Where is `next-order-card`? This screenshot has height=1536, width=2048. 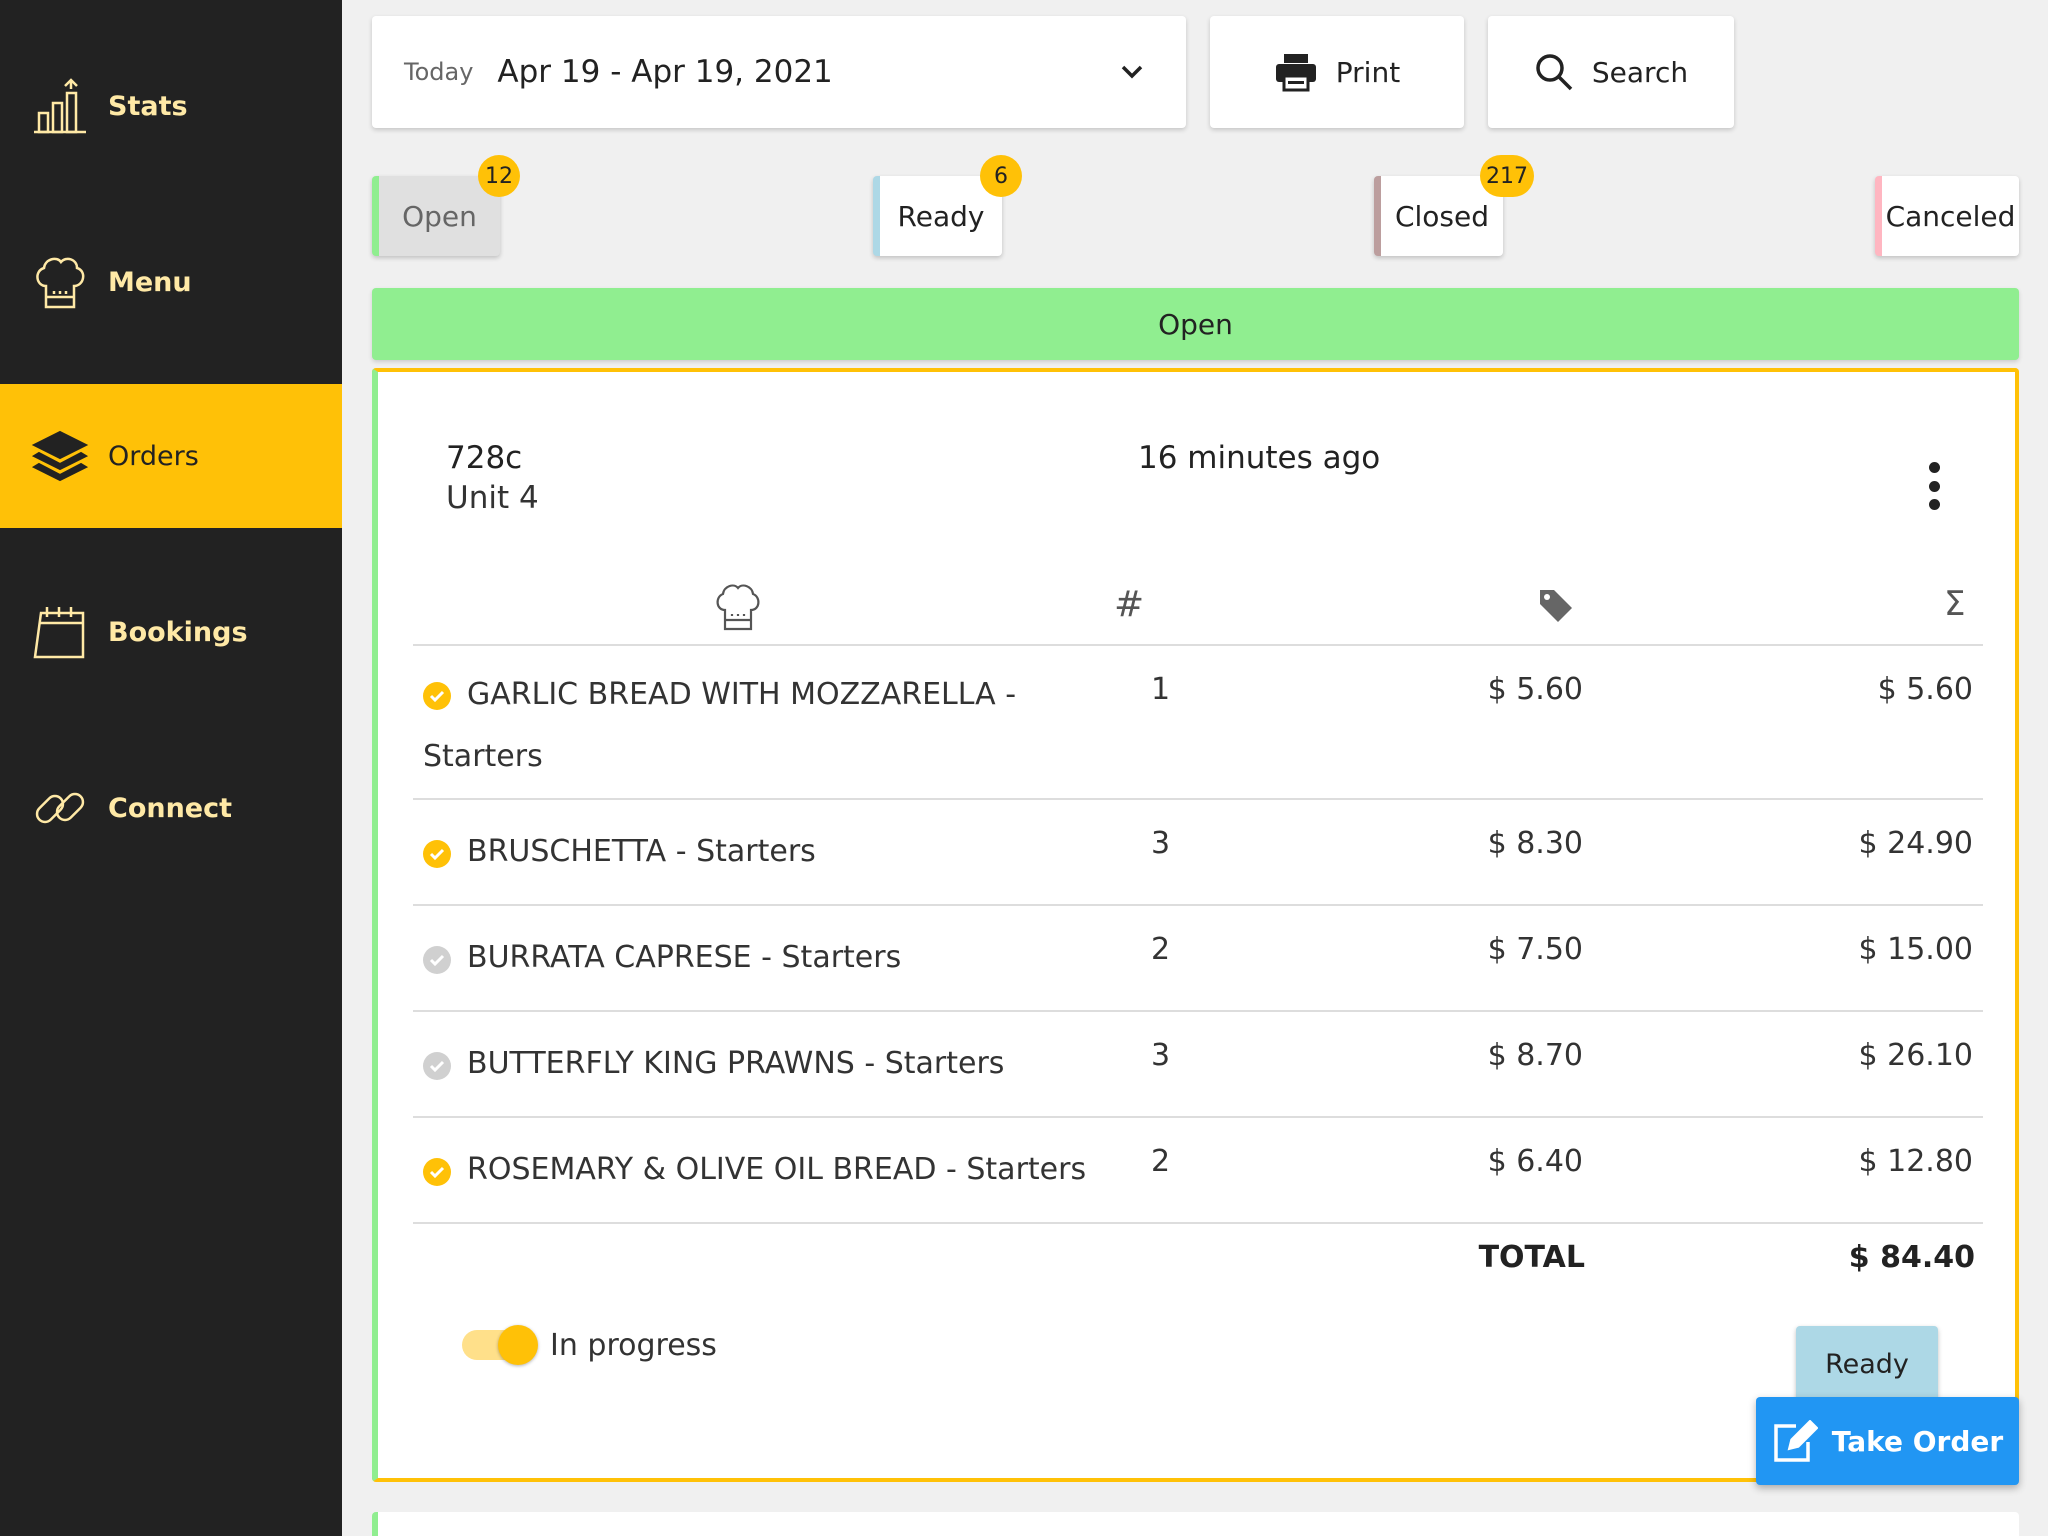
next-order-card is located at coordinates (1195, 1524).